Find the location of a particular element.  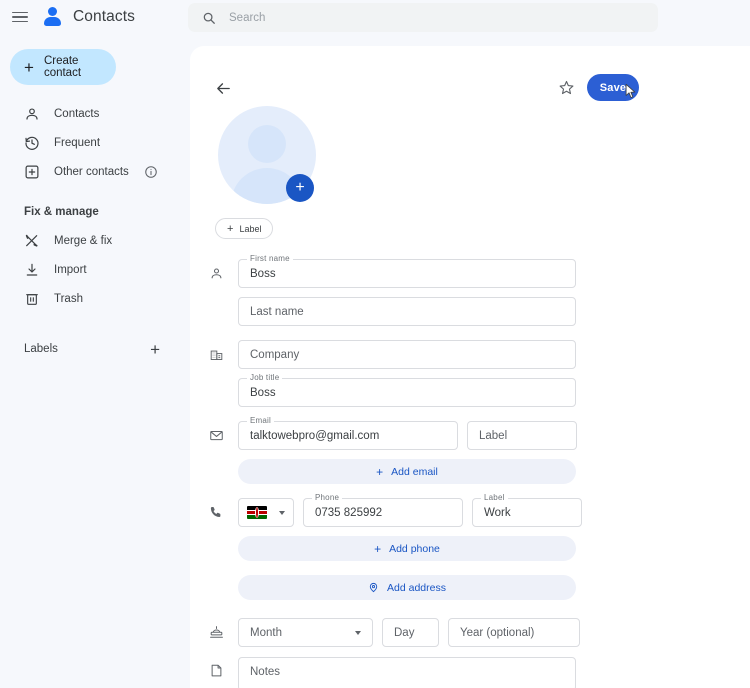

email-legend: Email is located at coordinates (261, 420).